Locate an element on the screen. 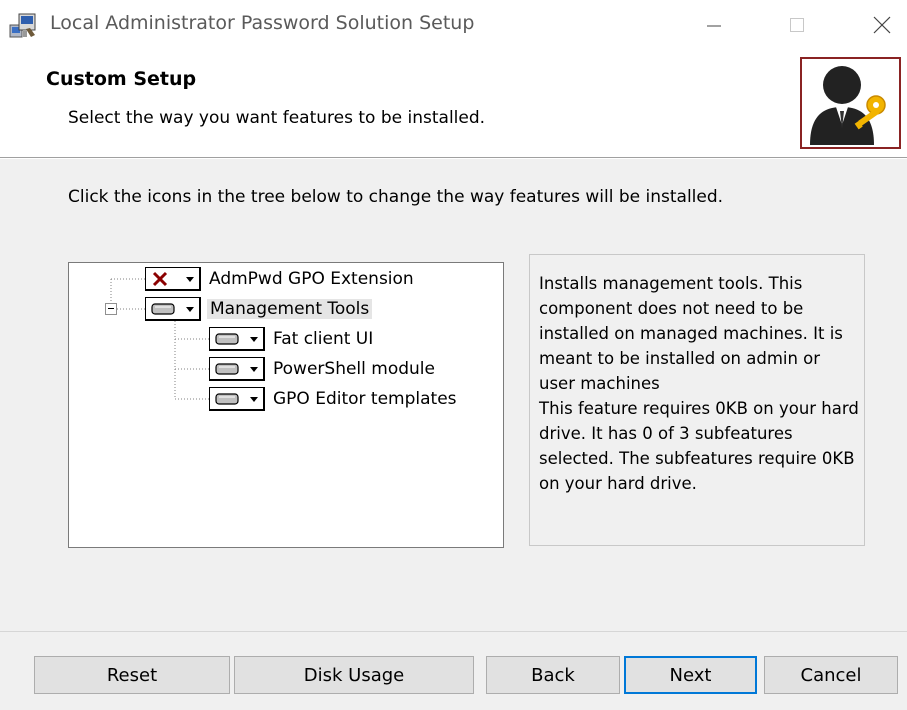  admin-key-logo is located at coordinates (850, 103).